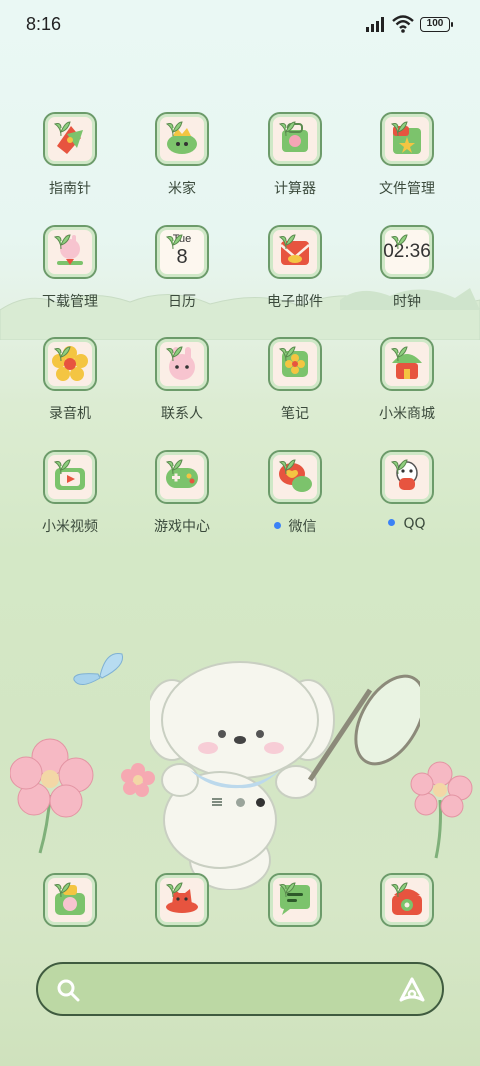 The height and width of the screenshot is (1066, 480). I want to click on app-label: 文件管理, so click(407, 188).